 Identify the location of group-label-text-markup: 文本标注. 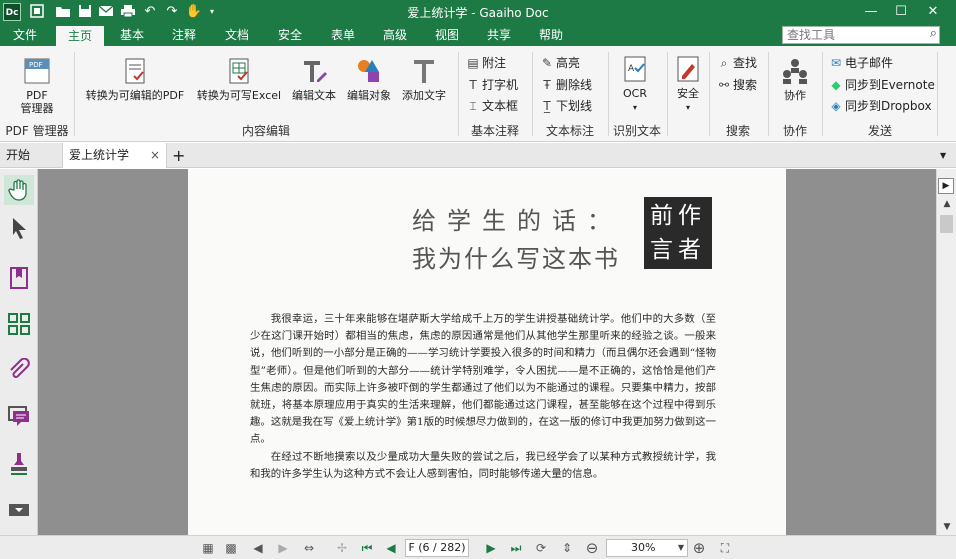
(569, 131).